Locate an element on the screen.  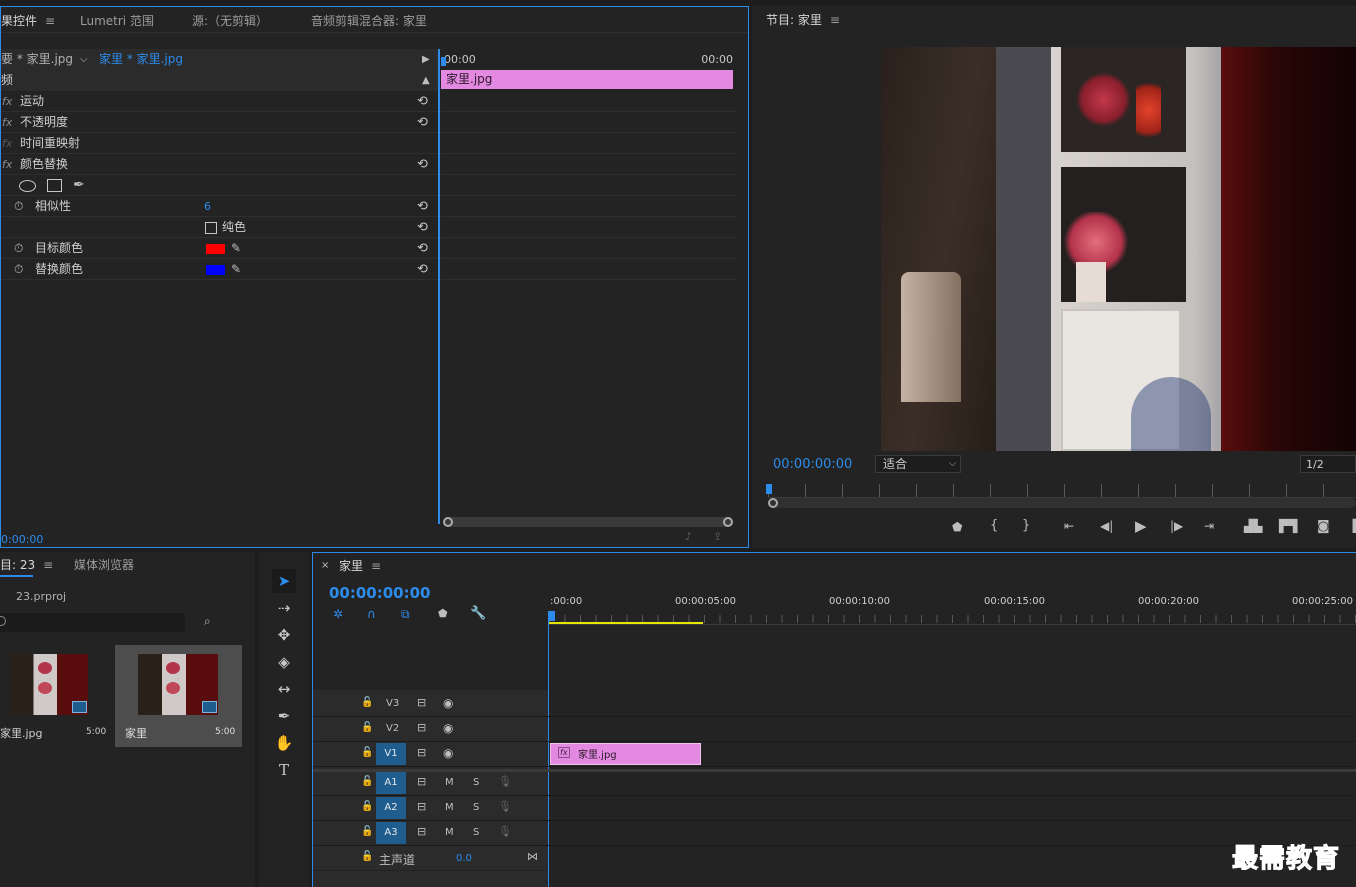
effect-row-time-remap: fx 时间重映射 is located at coordinates (219, 143).